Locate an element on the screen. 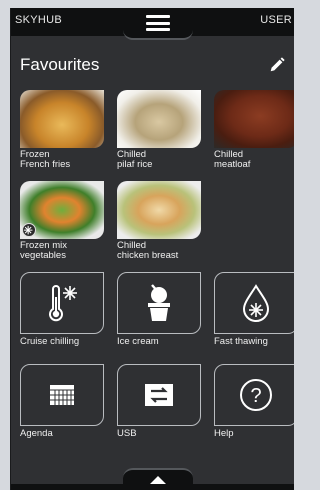 The image size is (320, 490). favourite-caption: Frozen French fries is located at coordinates (62, 160).